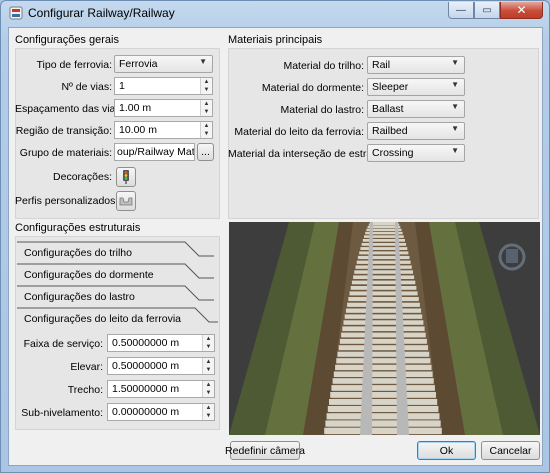 The height and width of the screenshot is (473, 550). I want to click on stretch-stepper: ▲ ▼, so click(208, 389).